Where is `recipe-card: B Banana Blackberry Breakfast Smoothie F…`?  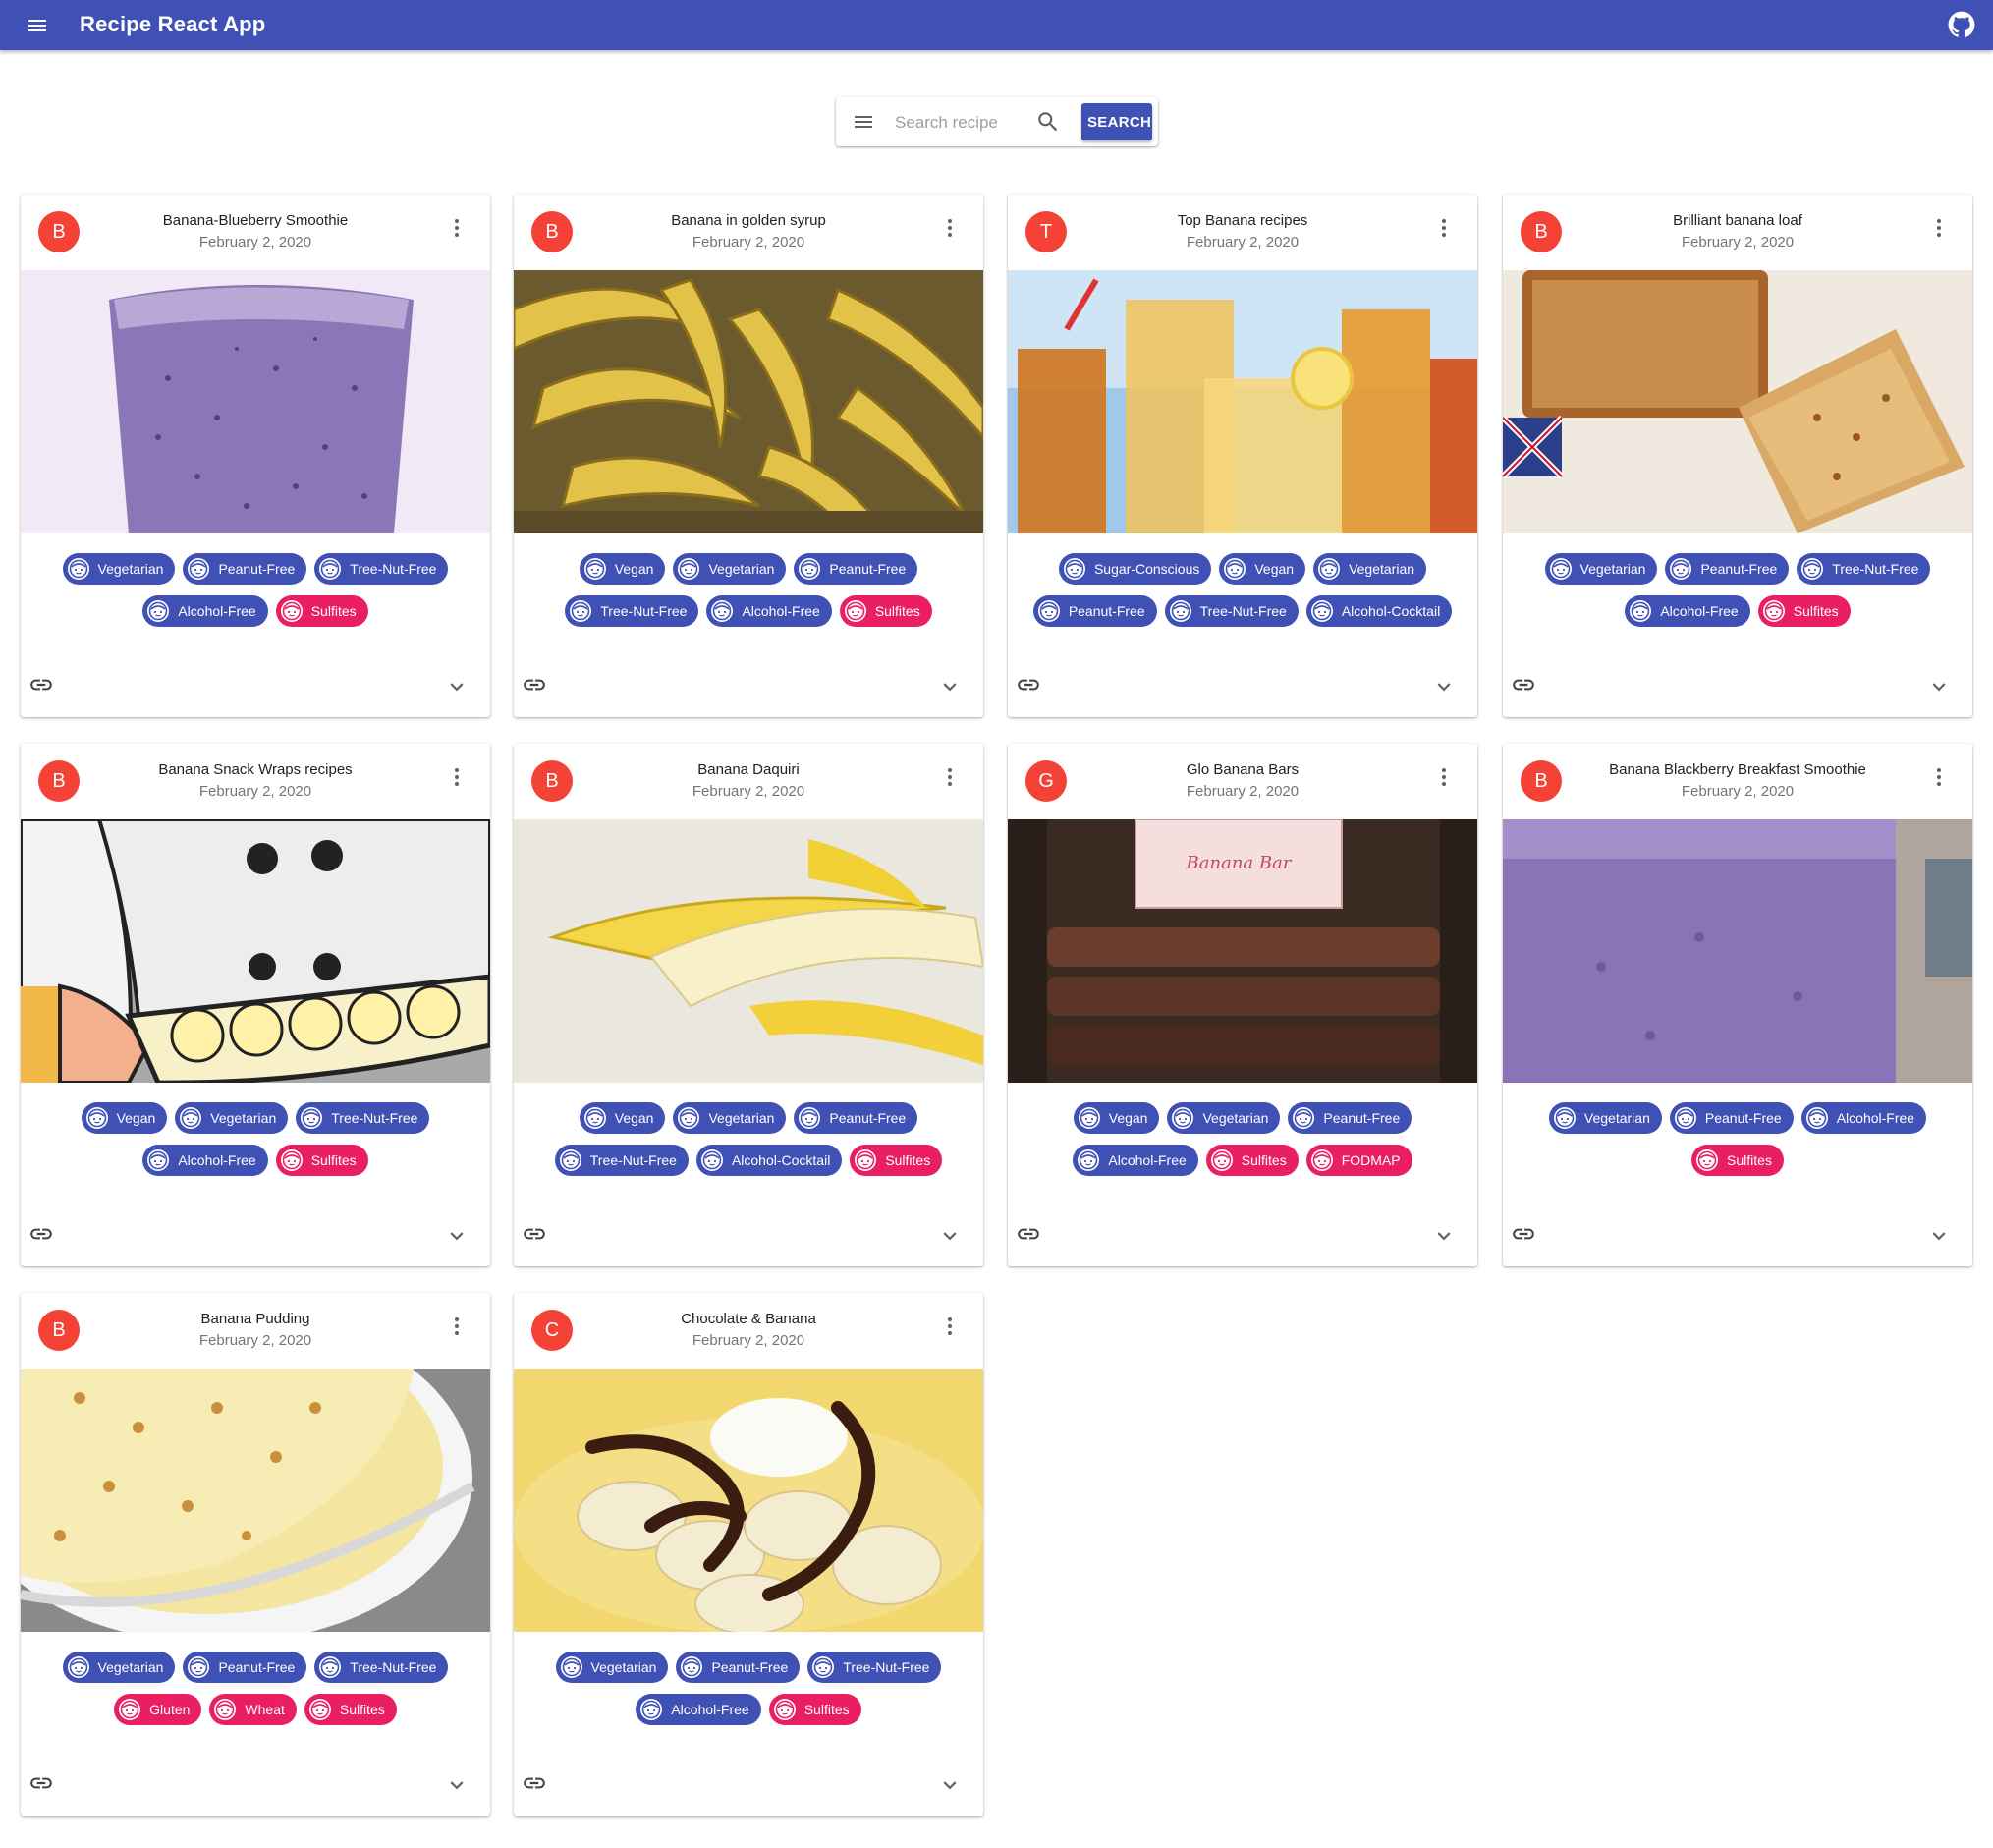 recipe-card: B Banana Blackberry Breakfast Smoothie F… is located at coordinates (1737, 1005).